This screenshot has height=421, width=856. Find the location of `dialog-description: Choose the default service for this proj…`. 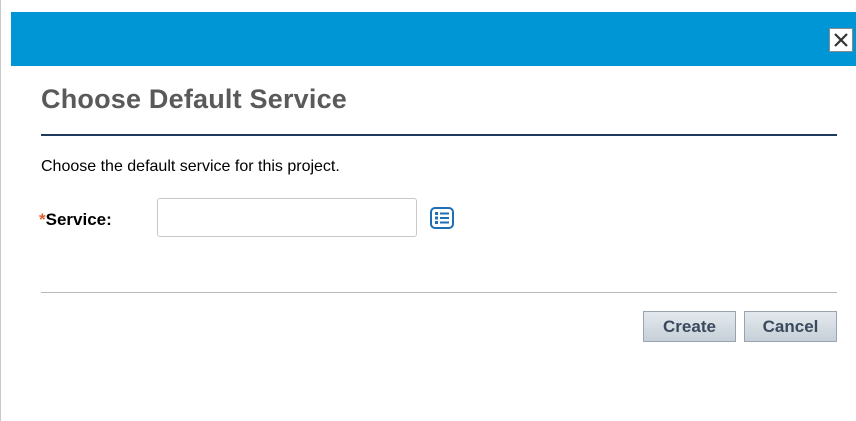

dialog-description: Choose the default service for this proj… is located at coordinates (190, 166).